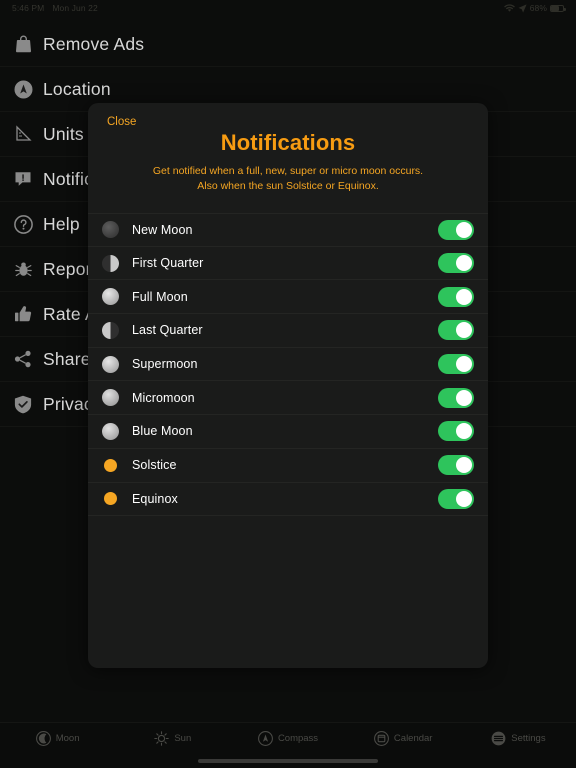 This screenshot has height=768, width=576. I want to click on tab-label: Sun, so click(183, 738).